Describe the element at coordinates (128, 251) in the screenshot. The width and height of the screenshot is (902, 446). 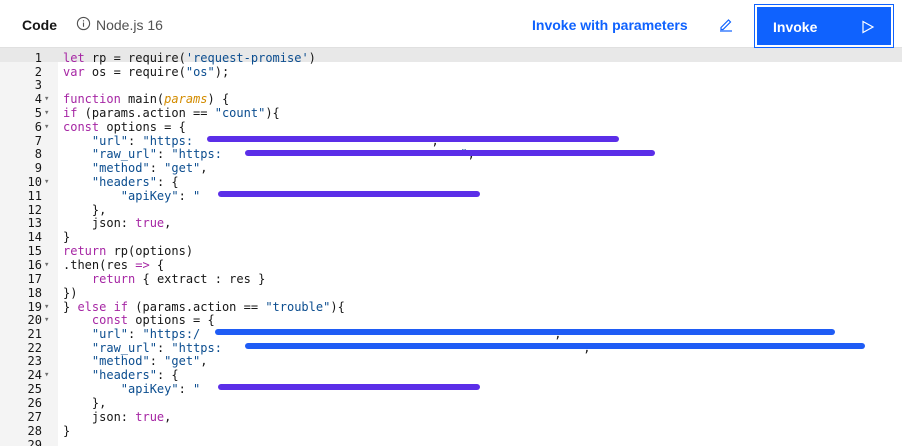
I see `code-text: return rp(options)` at that location.